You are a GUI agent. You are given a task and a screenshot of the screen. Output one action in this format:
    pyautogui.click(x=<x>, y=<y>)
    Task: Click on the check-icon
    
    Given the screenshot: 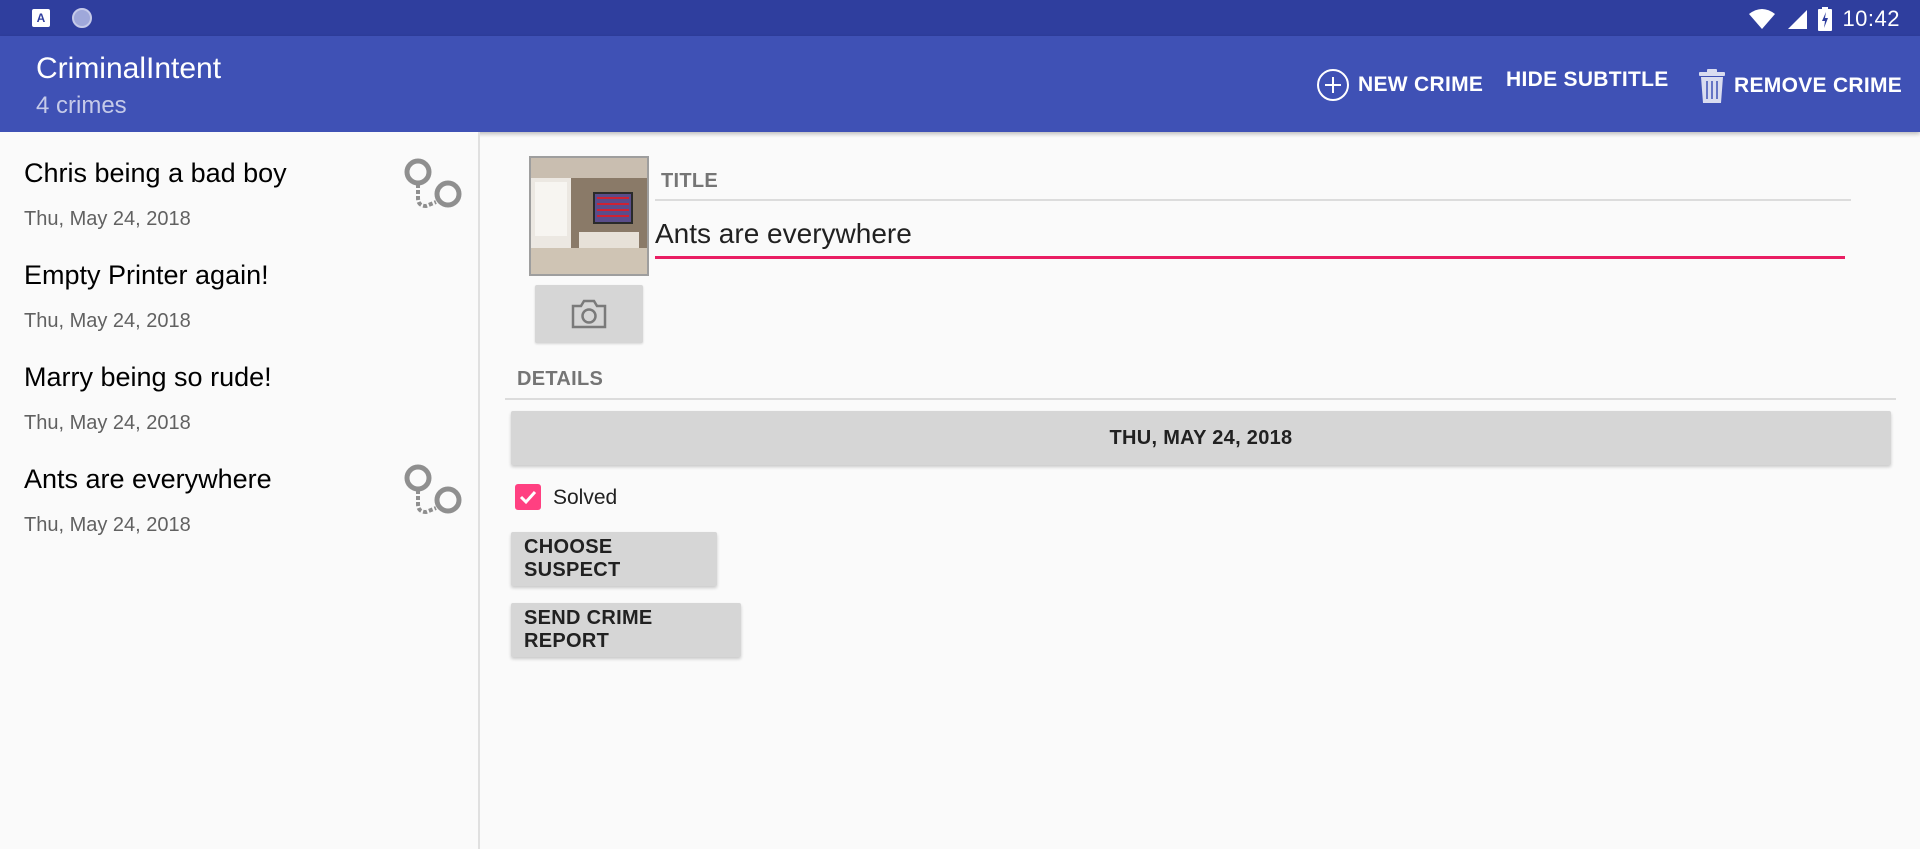 What is the action you would take?
    pyautogui.click(x=528, y=497)
    